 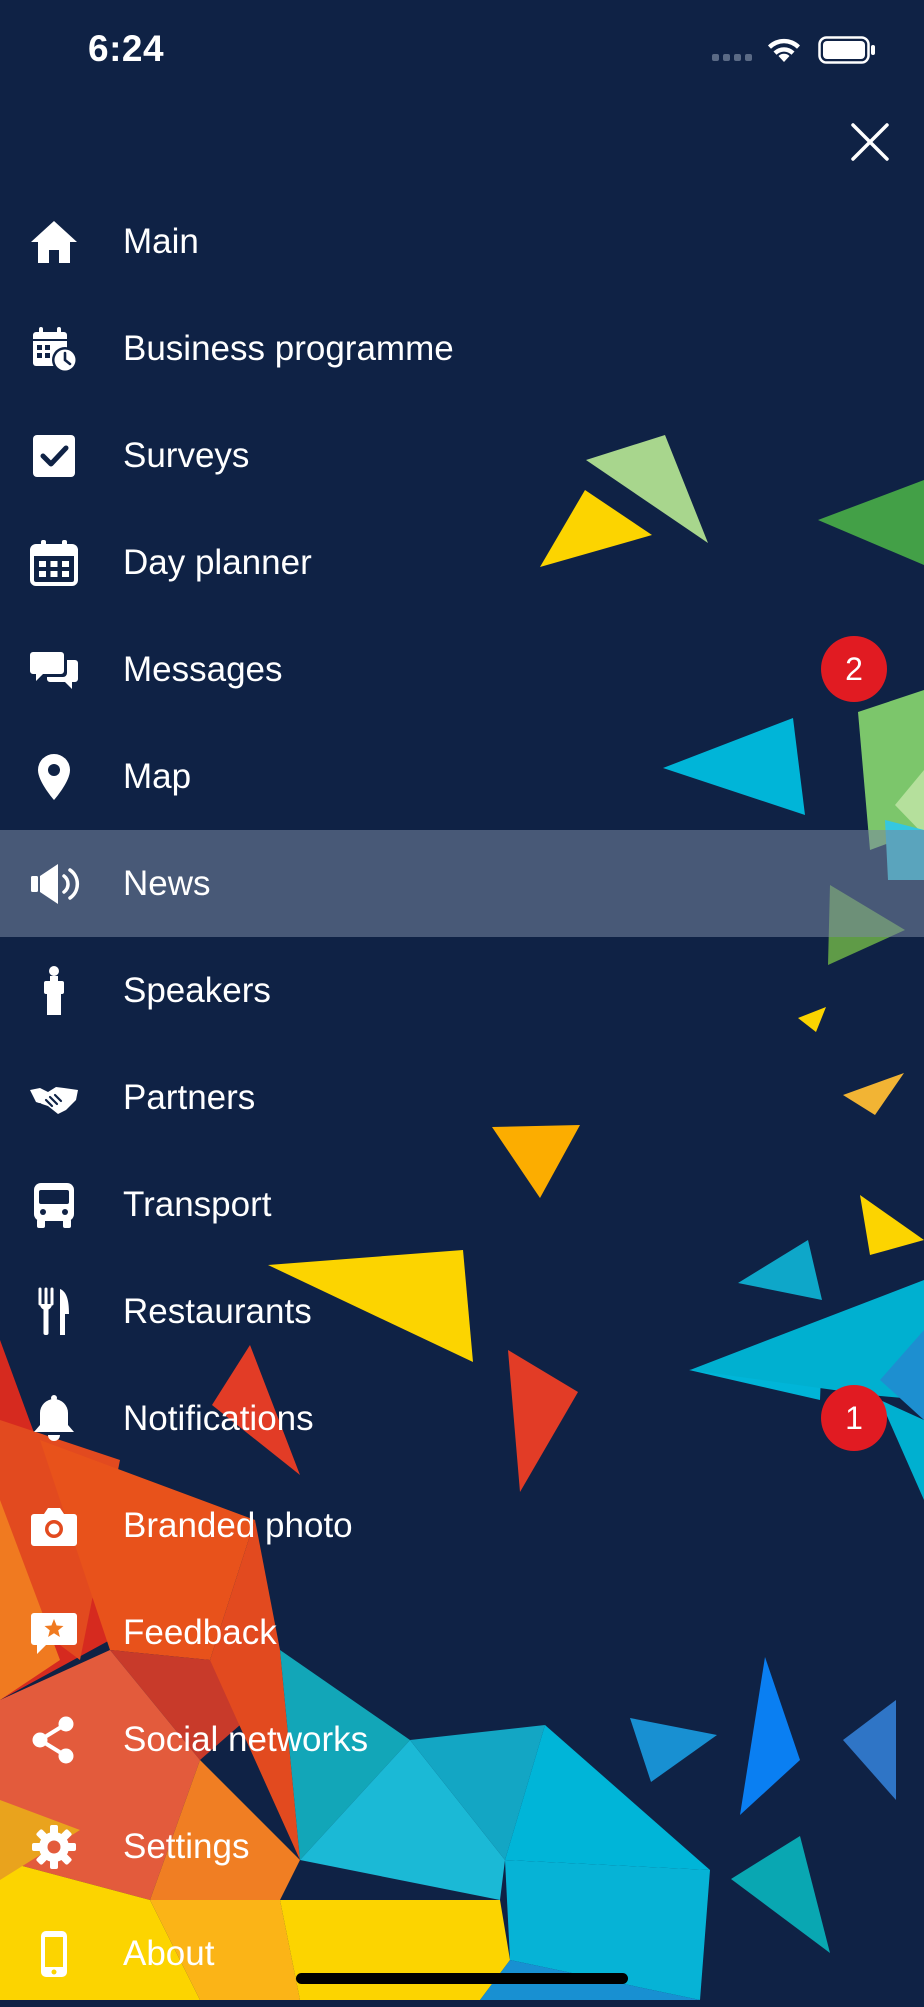 What do you see at coordinates (217, 562) in the screenshot?
I see `menu-item-label: Day planner` at bounding box center [217, 562].